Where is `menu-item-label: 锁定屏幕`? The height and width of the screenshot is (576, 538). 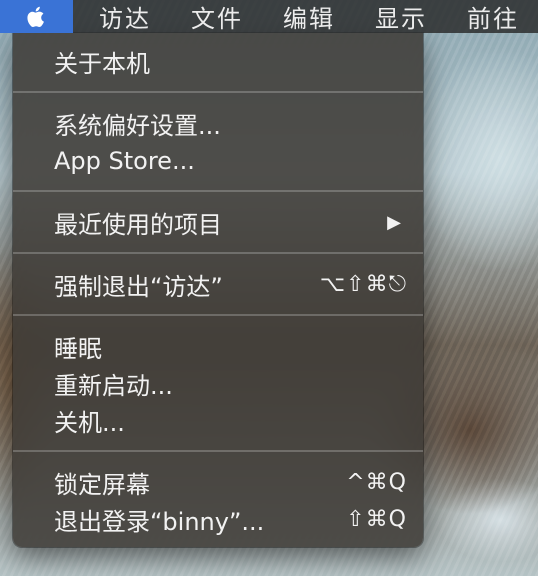
menu-item-label: 锁定屏幕 is located at coordinates (102, 485).